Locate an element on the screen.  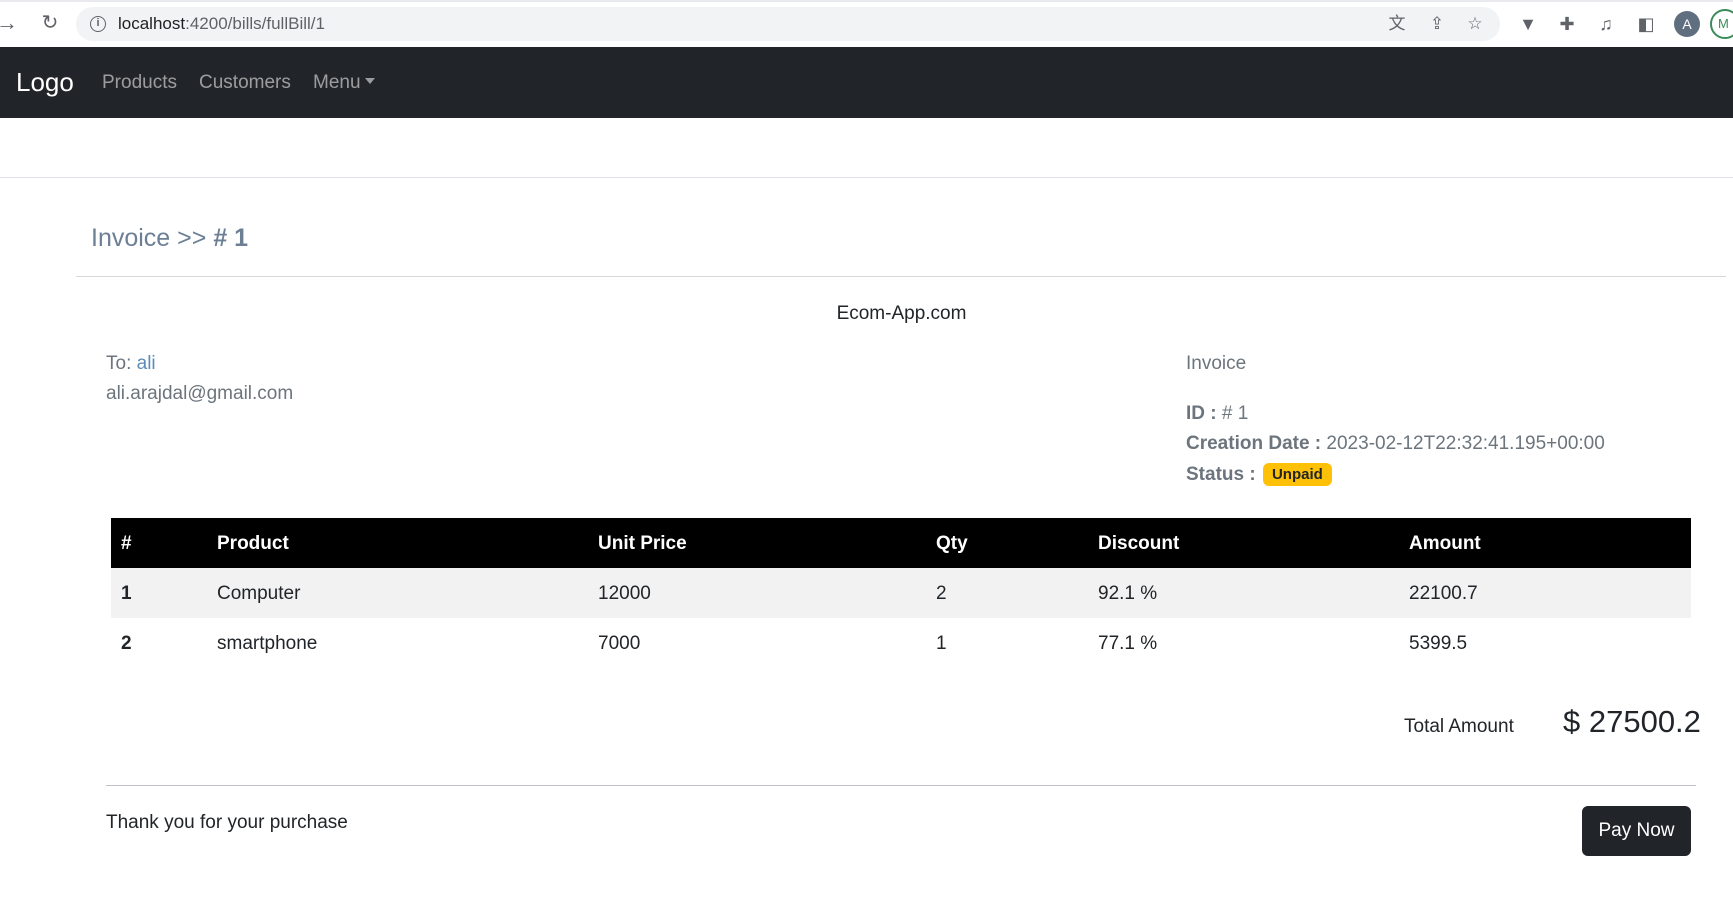
nav-link-customers: Customers is located at coordinates (245, 83).